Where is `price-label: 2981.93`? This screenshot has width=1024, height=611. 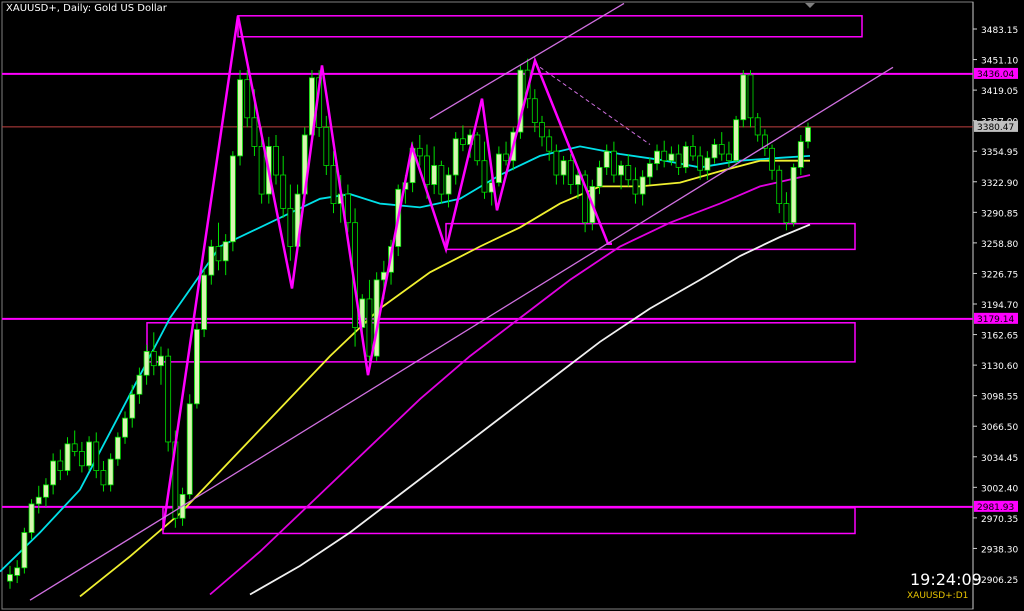 price-label: 2981.93 is located at coordinates (995, 508).